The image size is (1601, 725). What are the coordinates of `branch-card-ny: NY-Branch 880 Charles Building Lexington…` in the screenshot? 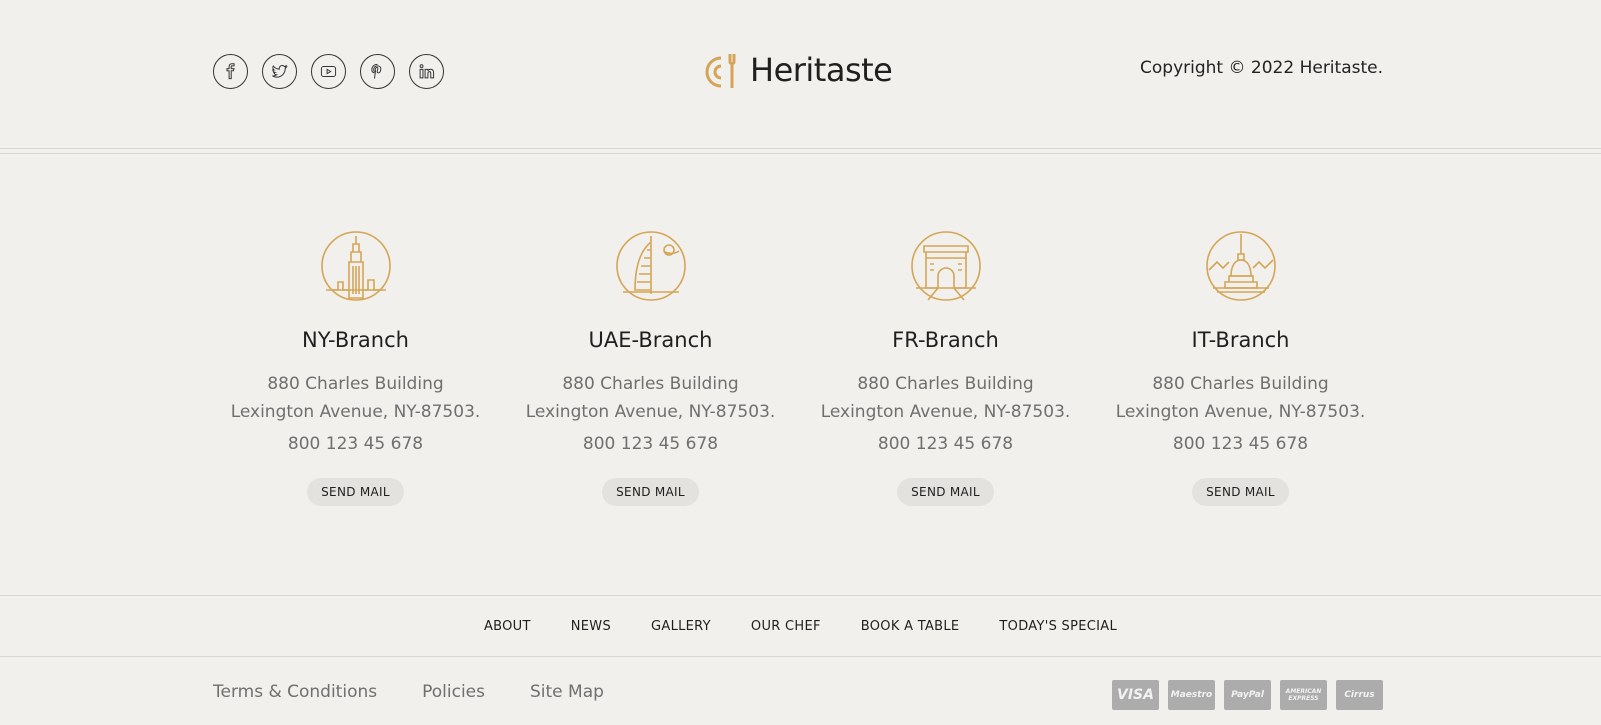 It's located at (355, 368).